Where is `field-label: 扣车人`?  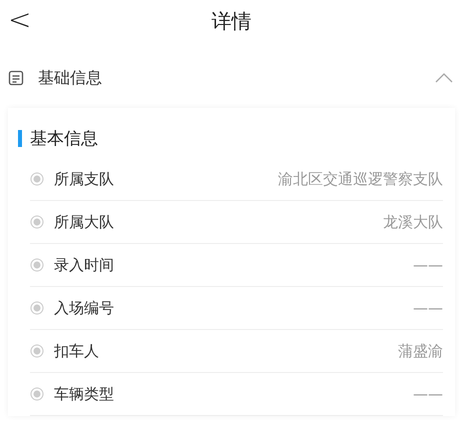 field-label: 扣车人 is located at coordinates (77, 351).